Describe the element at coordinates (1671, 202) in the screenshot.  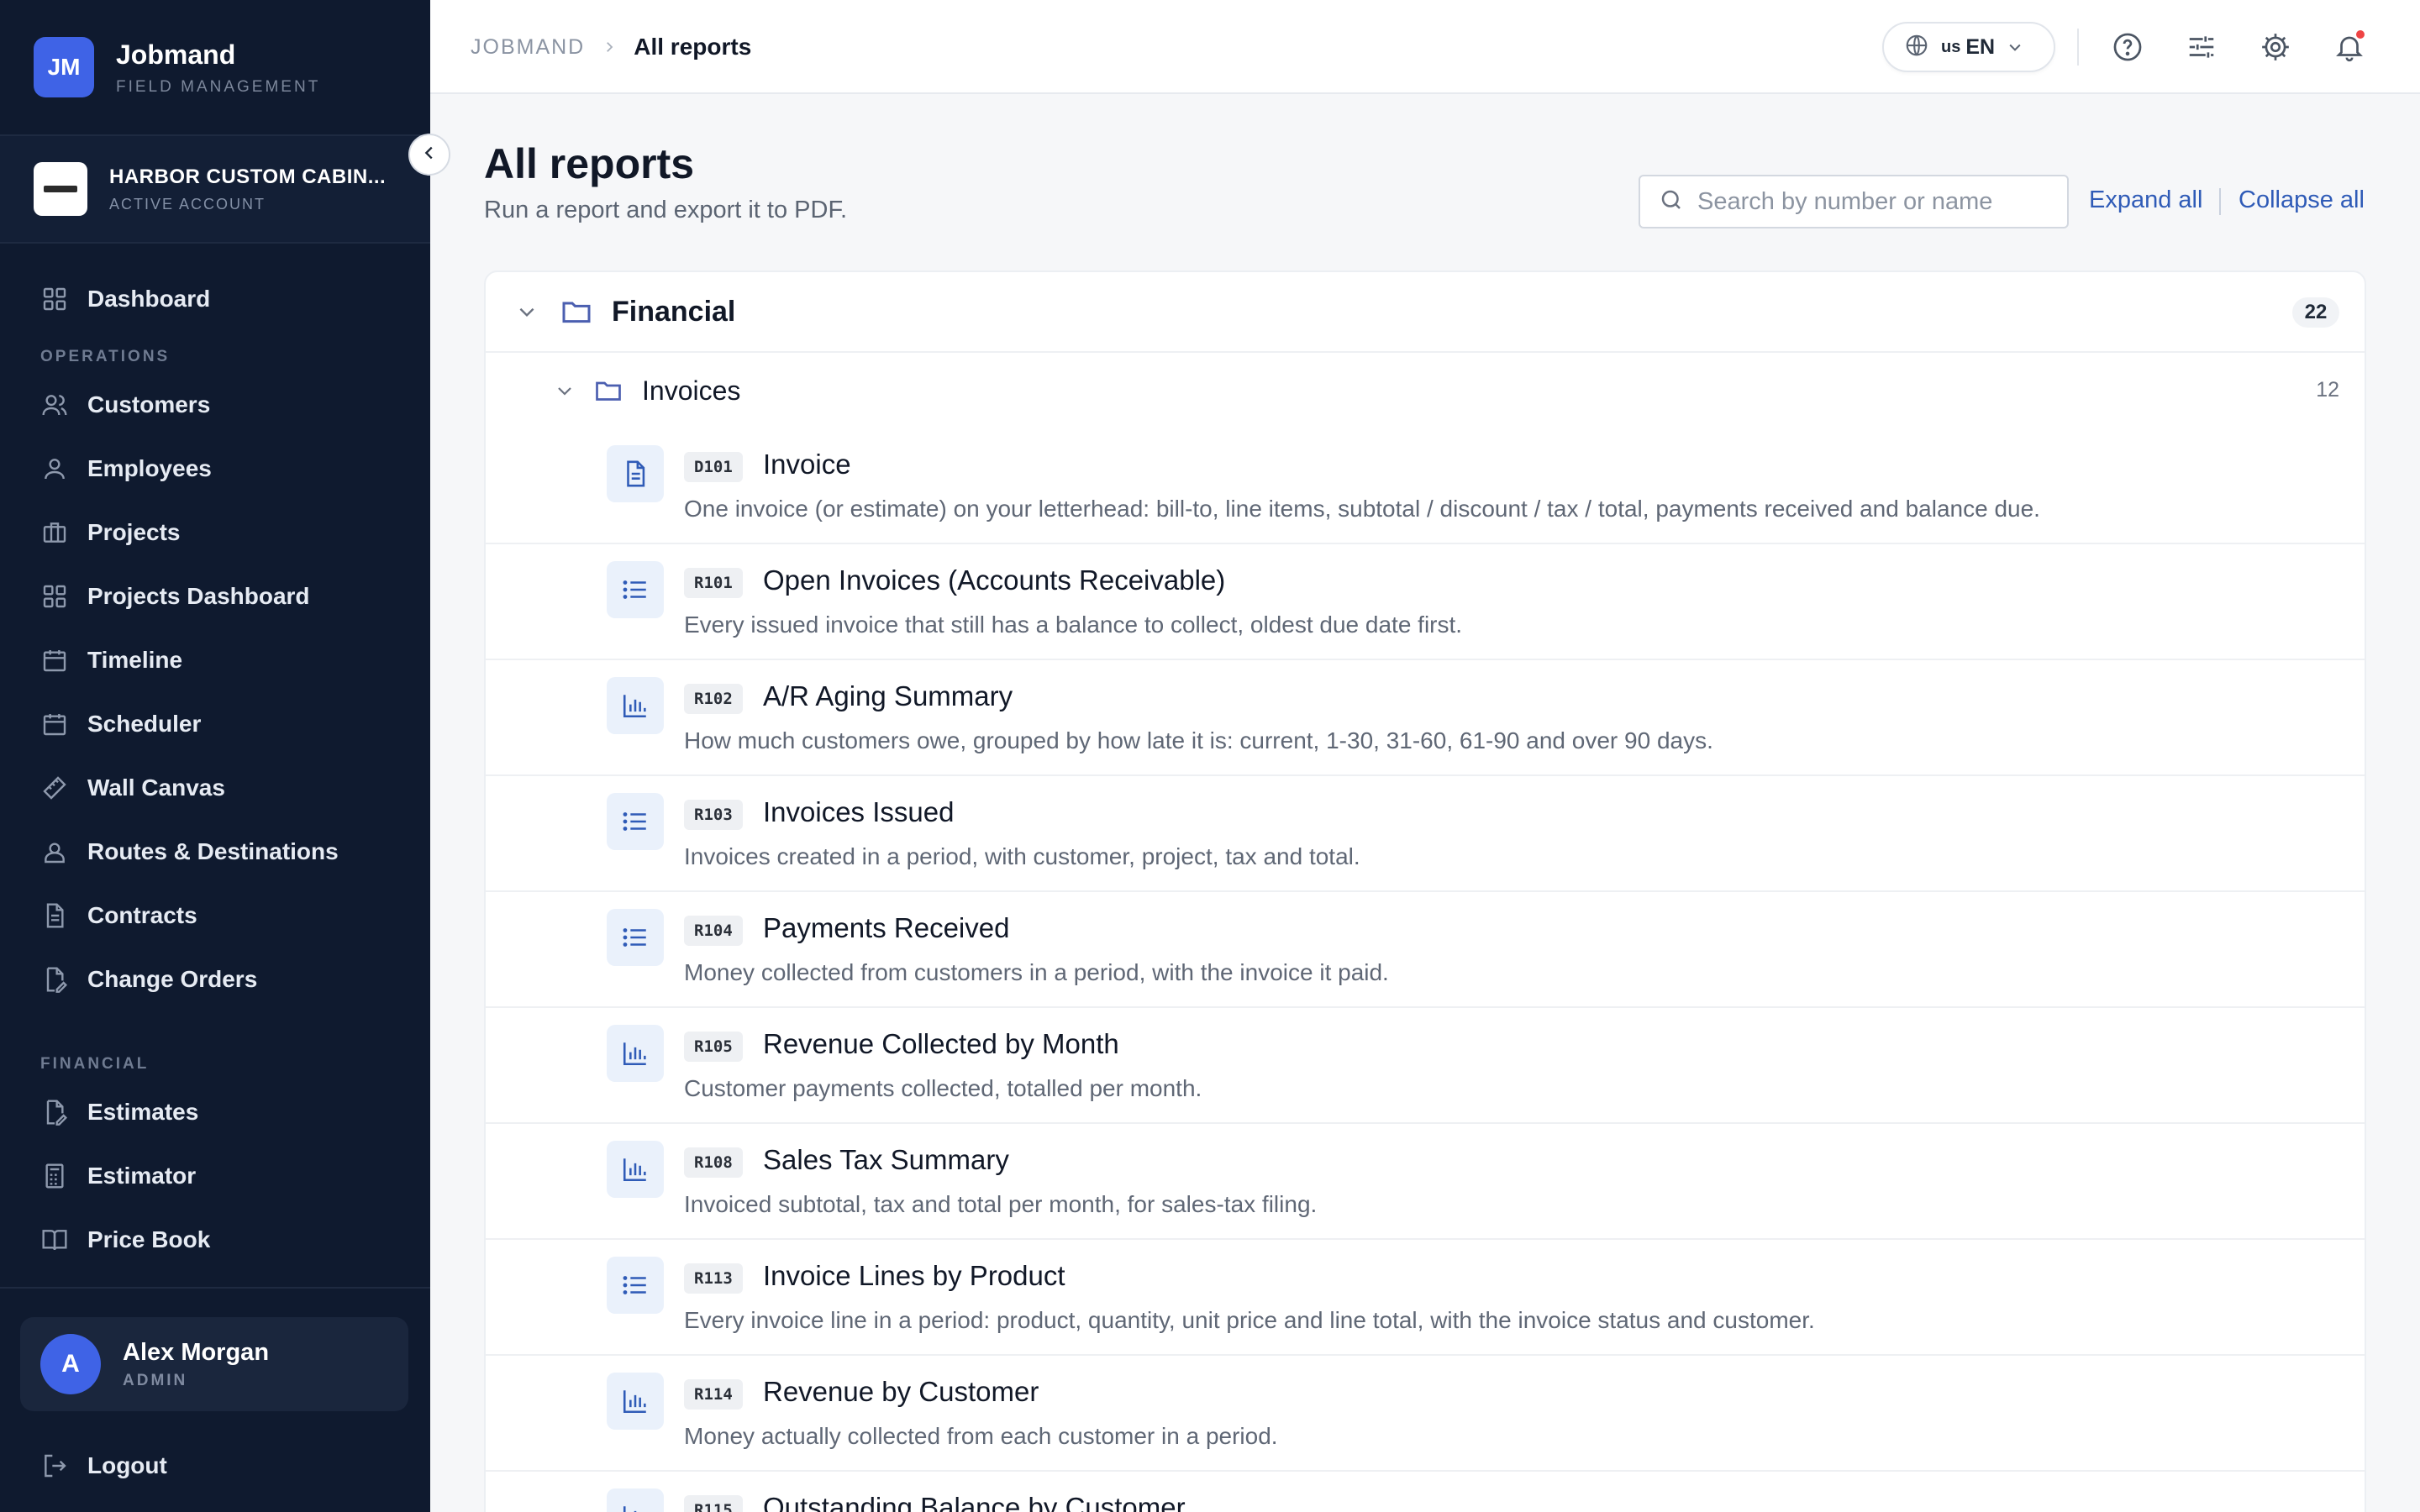
I see `search-icon` at that location.